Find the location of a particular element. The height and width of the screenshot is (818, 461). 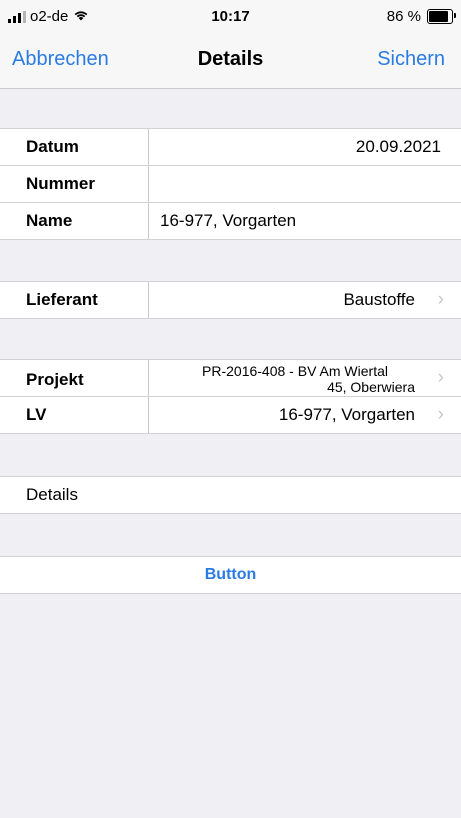

project-value-line1: PR-2016-408 - BV Am Wiertal is located at coordinates (295, 371).